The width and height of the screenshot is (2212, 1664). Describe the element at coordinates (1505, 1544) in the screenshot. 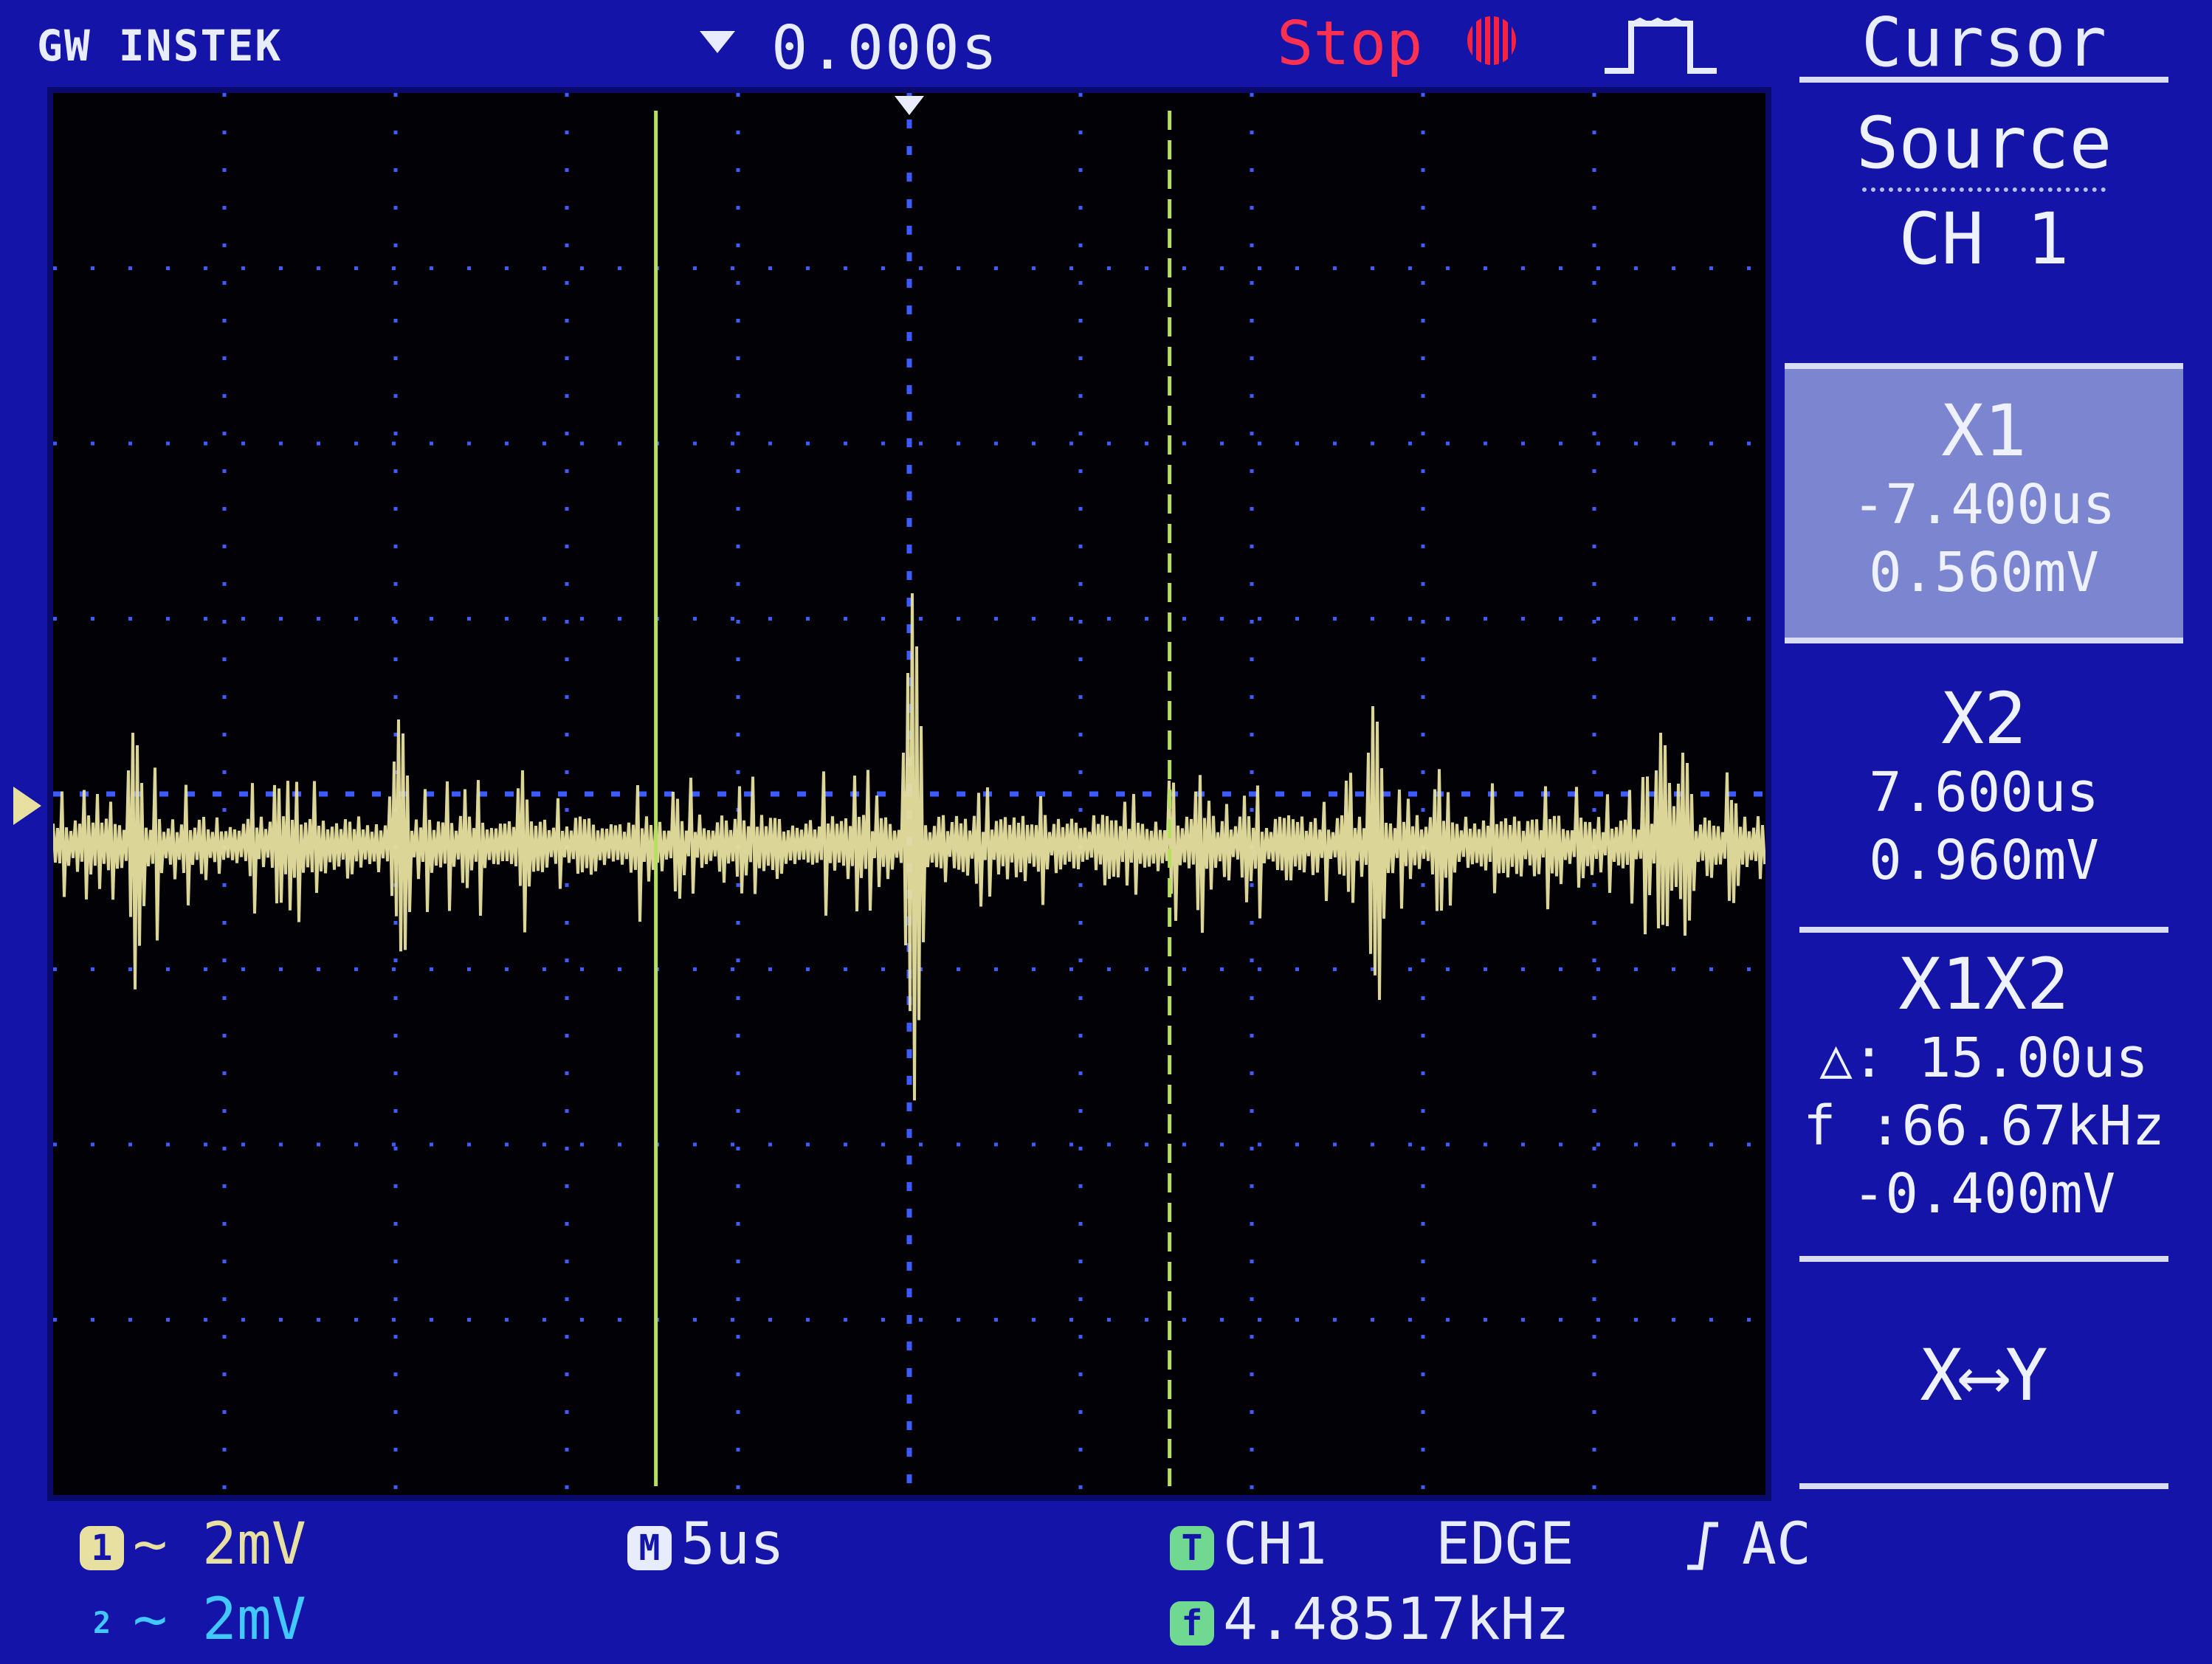

I see `trigger-type: EDGE` at that location.